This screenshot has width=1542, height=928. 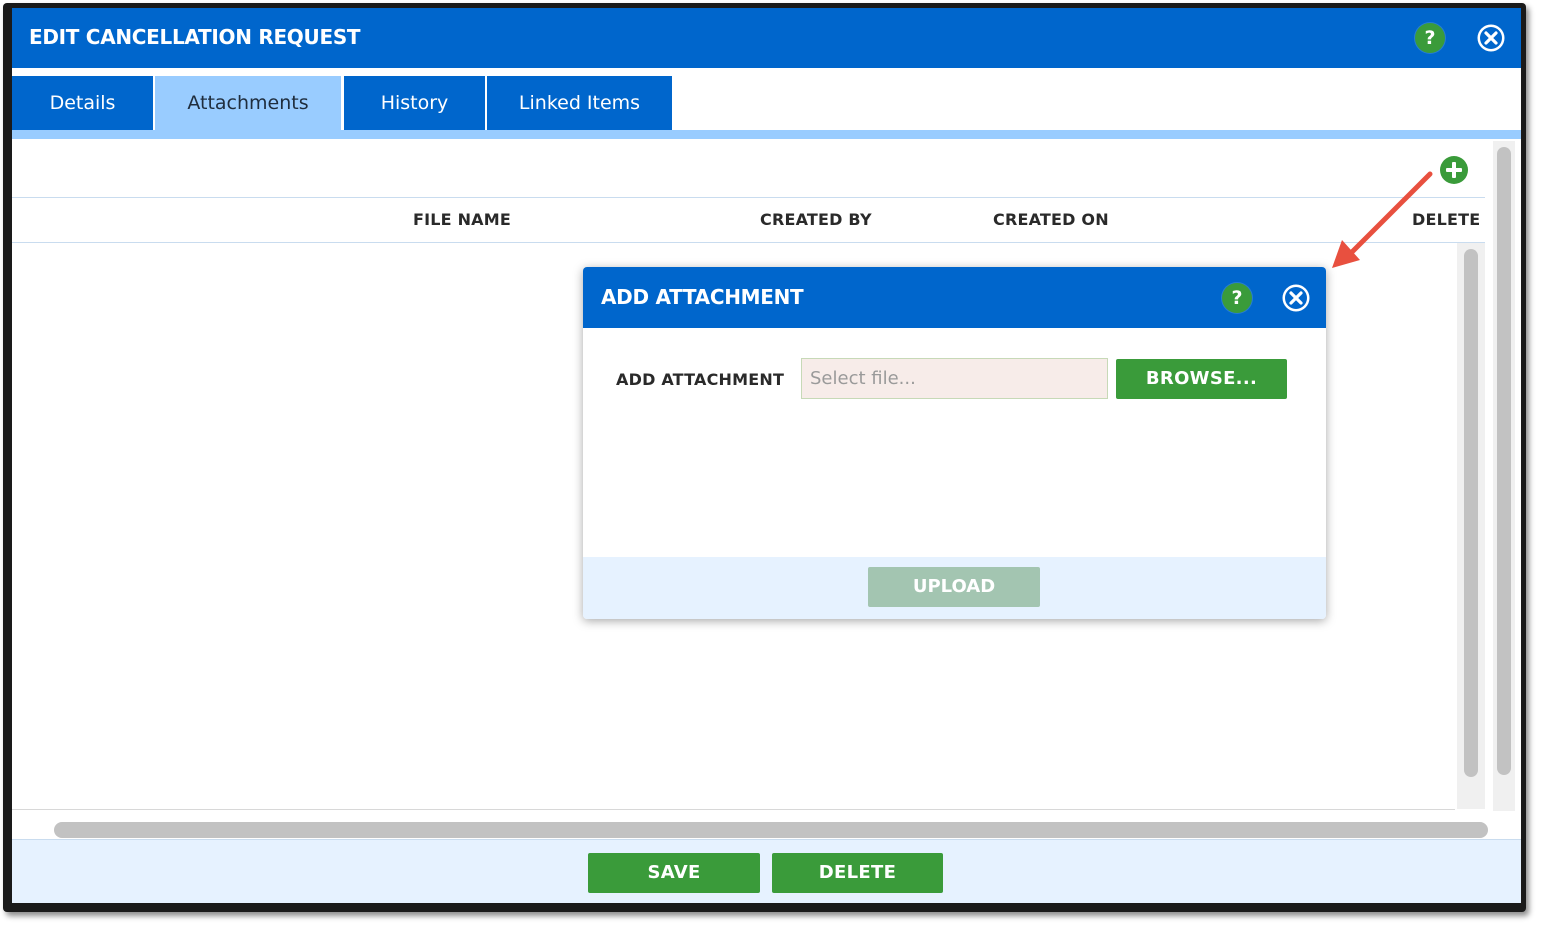 What do you see at coordinates (579, 103) in the screenshot?
I see `tab-linked-items: Linked Items` at bounding box center [579, 103].